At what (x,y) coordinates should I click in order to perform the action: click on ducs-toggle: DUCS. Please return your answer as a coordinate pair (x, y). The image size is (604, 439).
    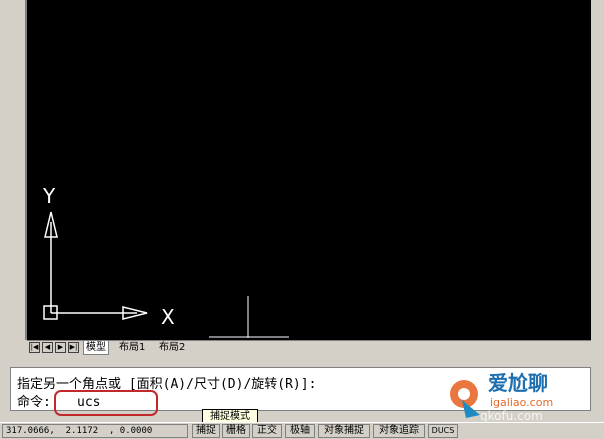
    Looking at the image, I should click on (443, 431).